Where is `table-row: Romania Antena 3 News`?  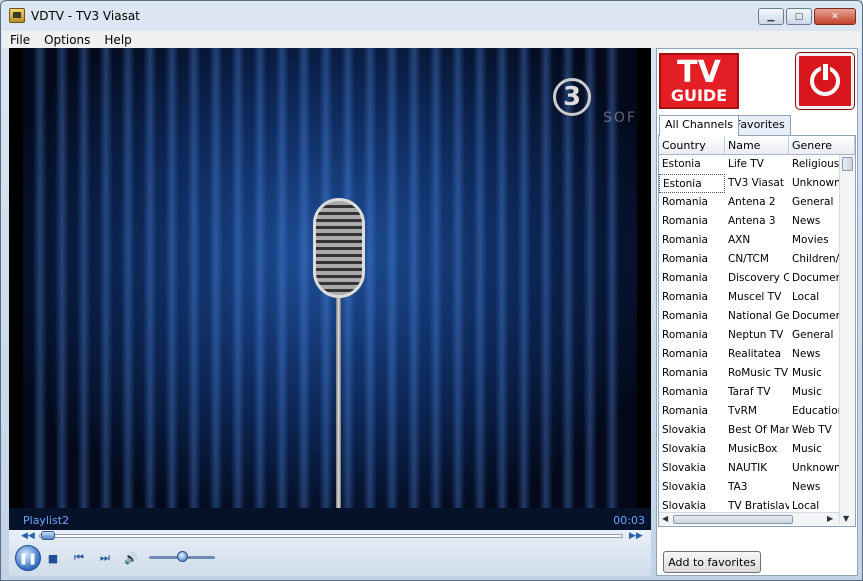 table-row: Romania Antena 3 News is located at coordinates (749, 221).